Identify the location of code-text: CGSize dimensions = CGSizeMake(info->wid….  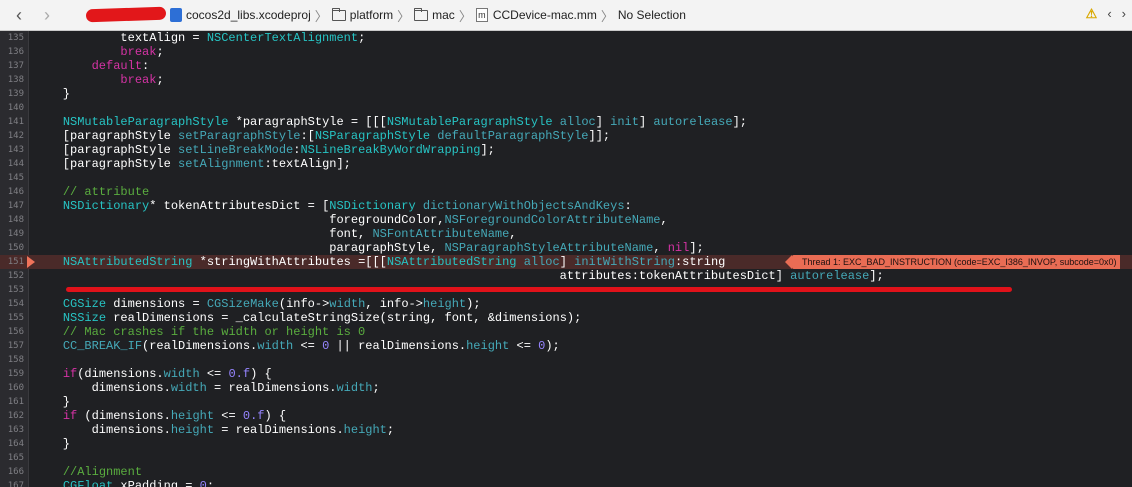
(271, 304).